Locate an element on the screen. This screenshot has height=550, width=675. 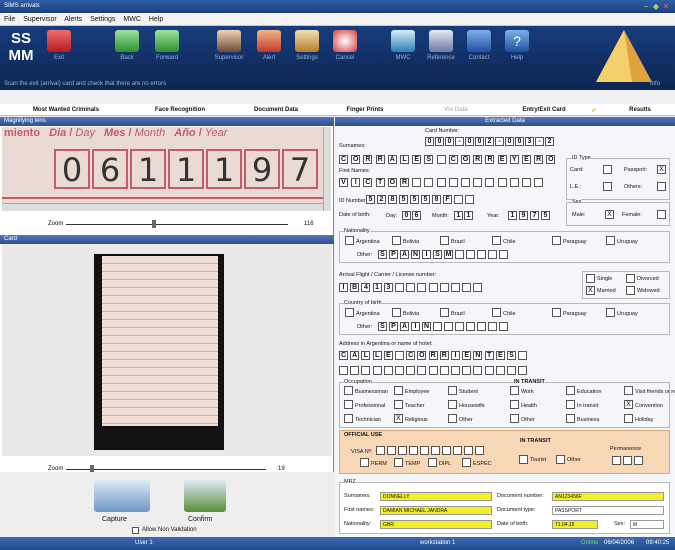
address-char: C is located at coordinates (411, 355).